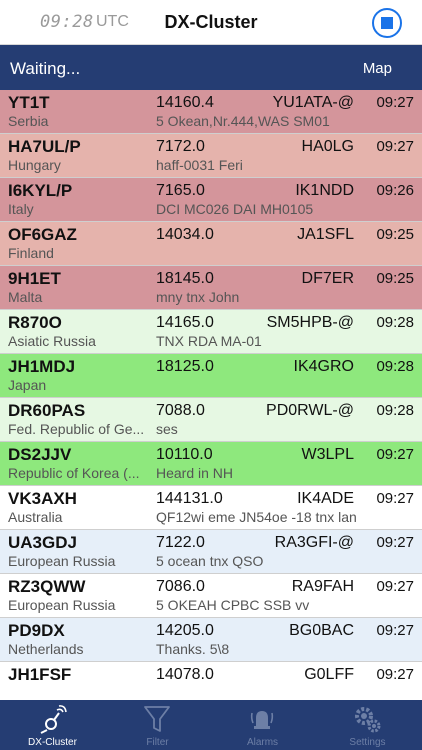 This screenshot has width=422, height=750. What do you see at coordinates (29, 102) in the screenshot?
I see `spot-callsign: YT1T` at bounding box center [29, 102].